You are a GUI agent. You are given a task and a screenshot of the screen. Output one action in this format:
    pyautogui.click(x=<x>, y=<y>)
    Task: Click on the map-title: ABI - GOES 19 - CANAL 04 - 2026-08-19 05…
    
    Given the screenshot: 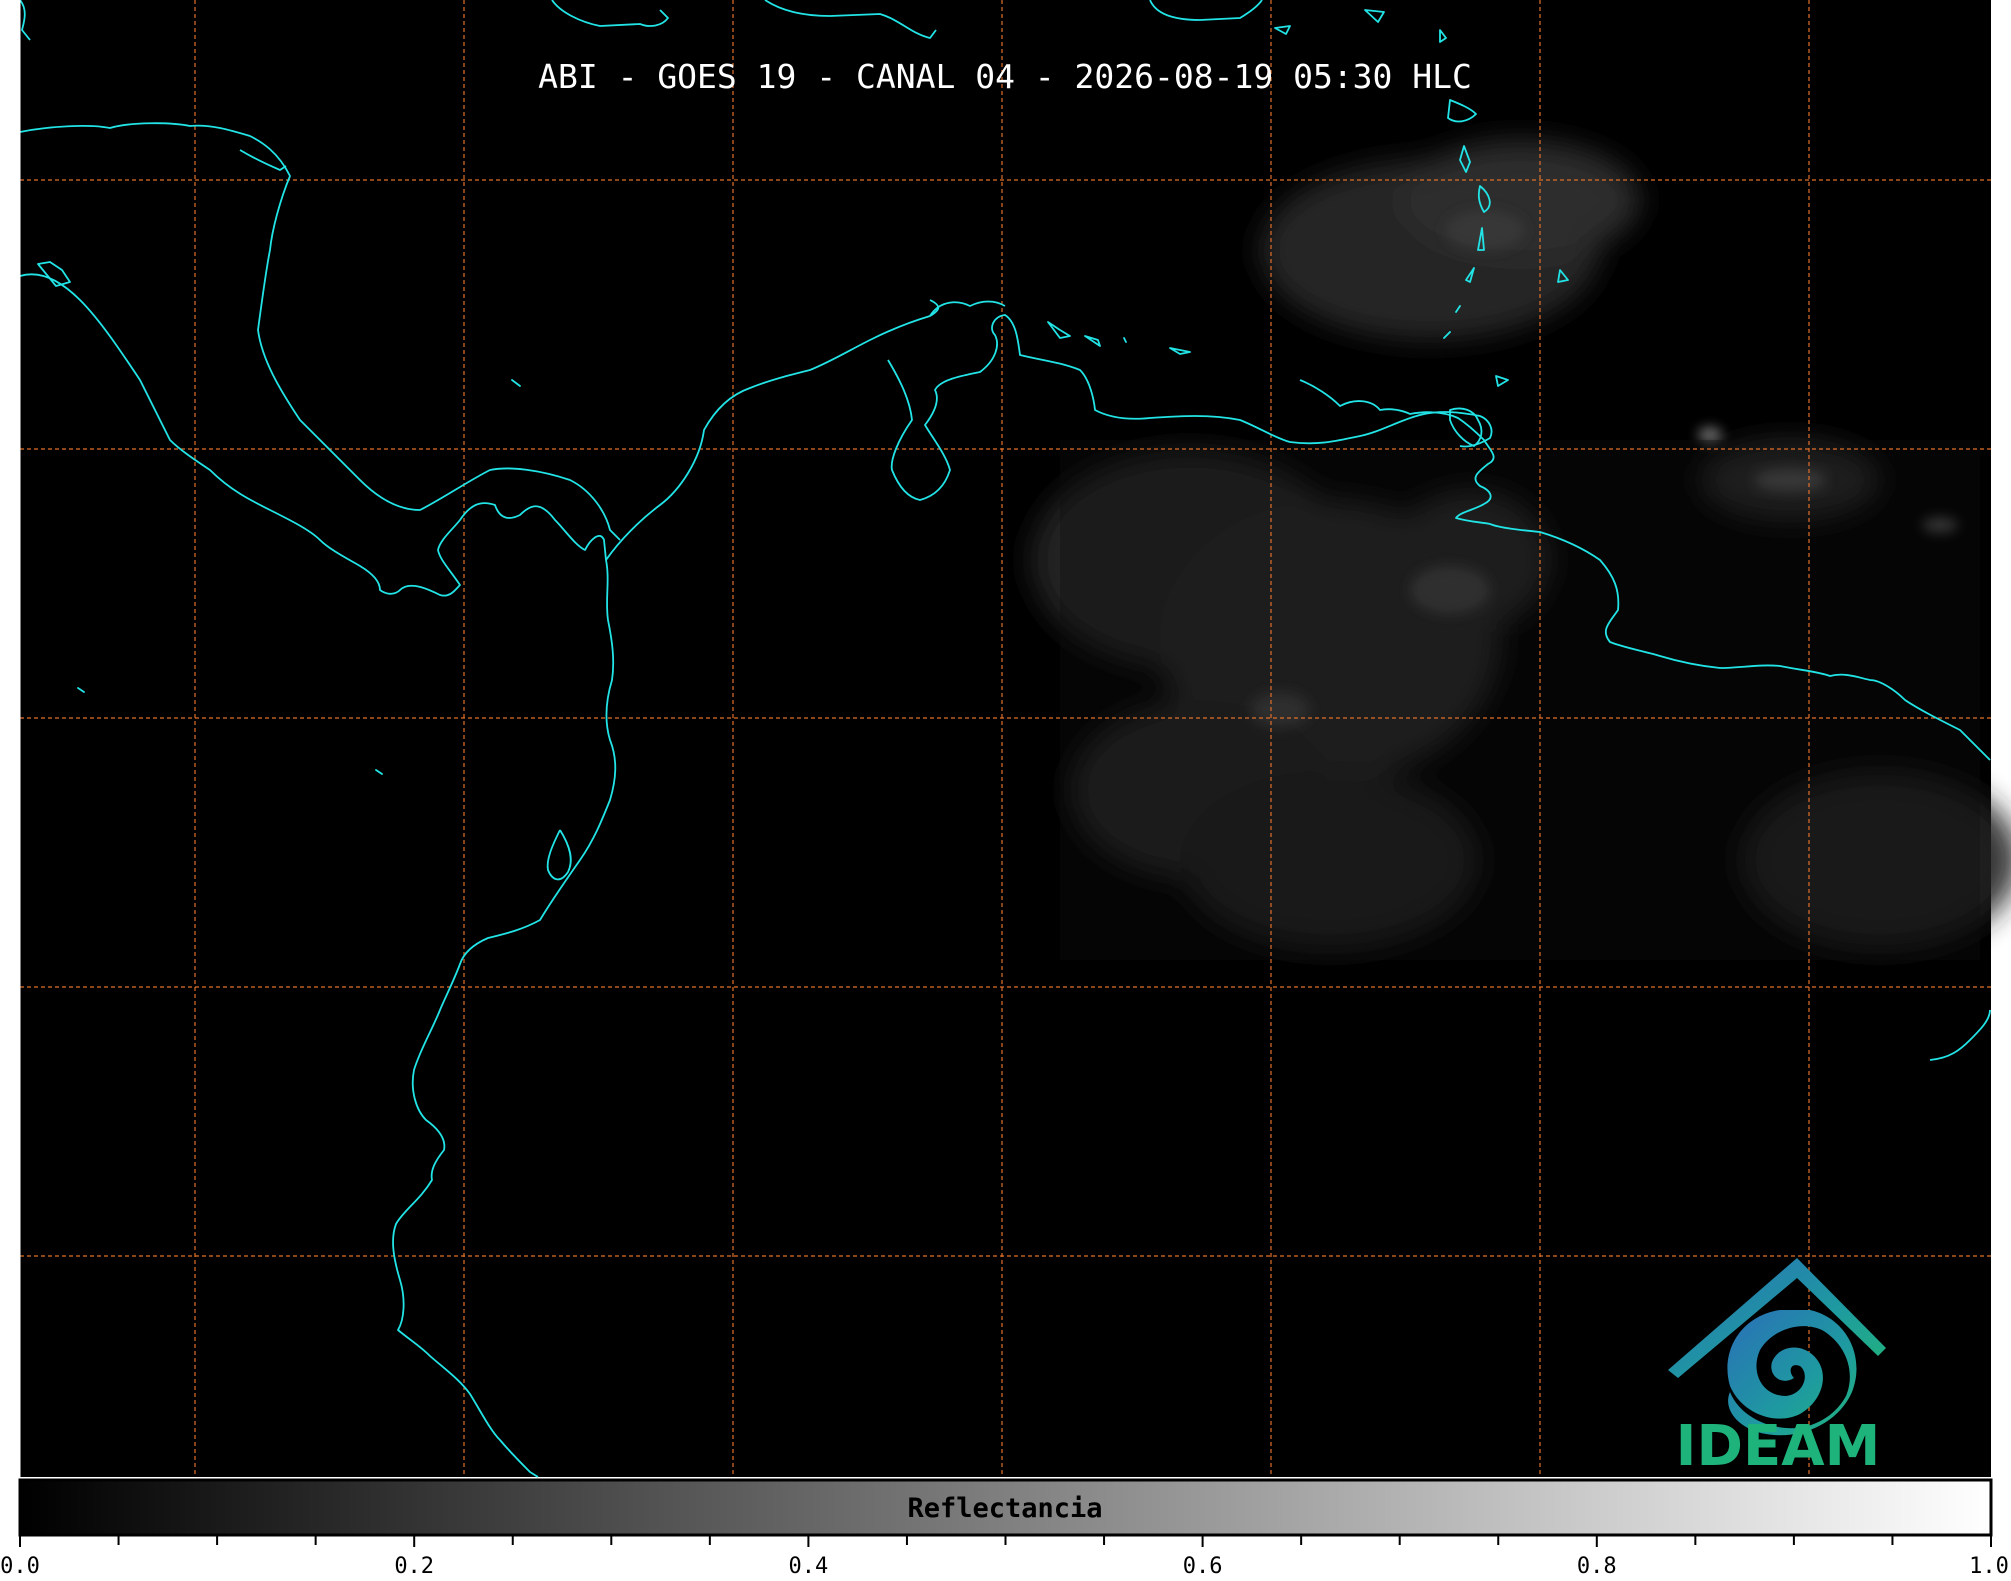 What is the action you would take?
    pyautogui.click(x=1005, y=76)
    